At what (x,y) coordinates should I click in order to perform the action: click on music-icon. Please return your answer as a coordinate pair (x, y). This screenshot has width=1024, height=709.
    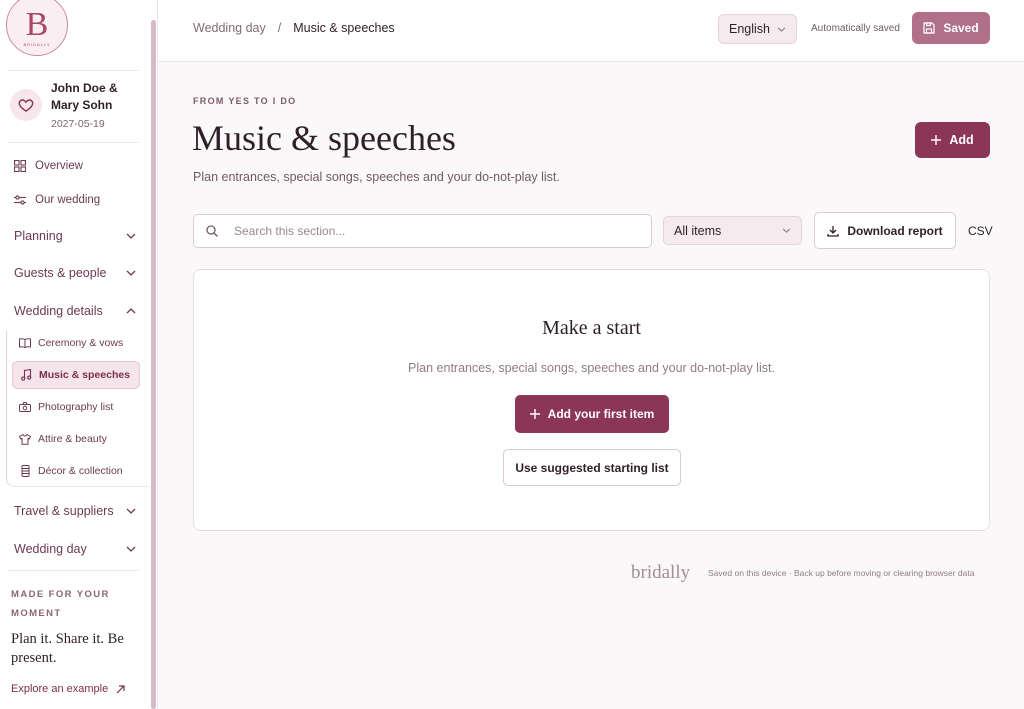
    Looking at the image, I should click on (26, 375).